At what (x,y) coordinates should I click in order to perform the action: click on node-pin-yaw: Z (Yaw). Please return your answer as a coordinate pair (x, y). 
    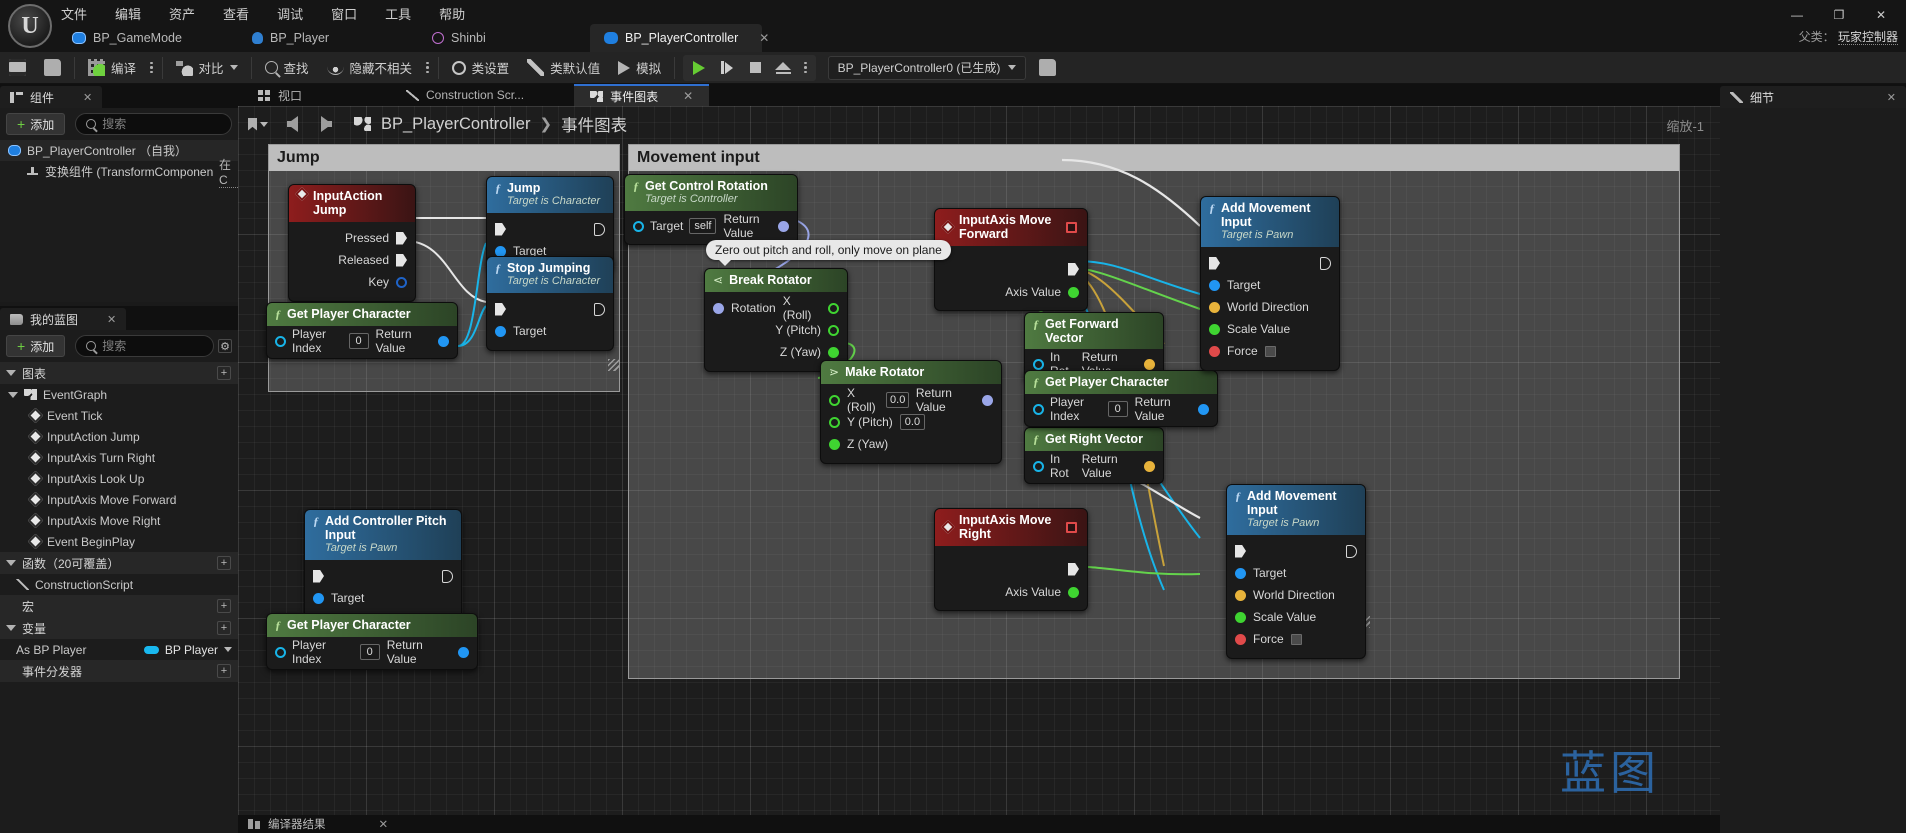
    Looking at the image, I should click on (911, 444).